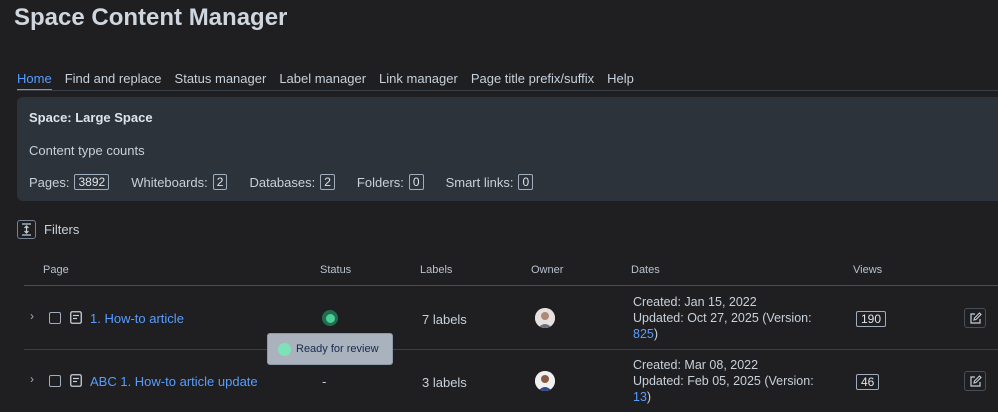 This screenshot has height=412, width=998. I want to click on status-tooltip: Ready for review, so click(330, 349).